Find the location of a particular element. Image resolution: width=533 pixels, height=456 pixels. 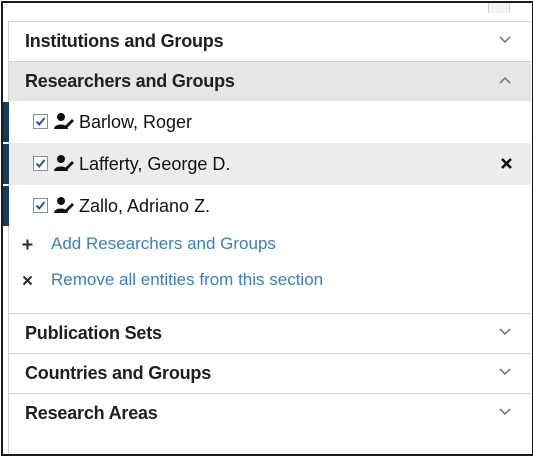

section-header-researchers: Researchers and Groups is located at coordinates (270, 81).